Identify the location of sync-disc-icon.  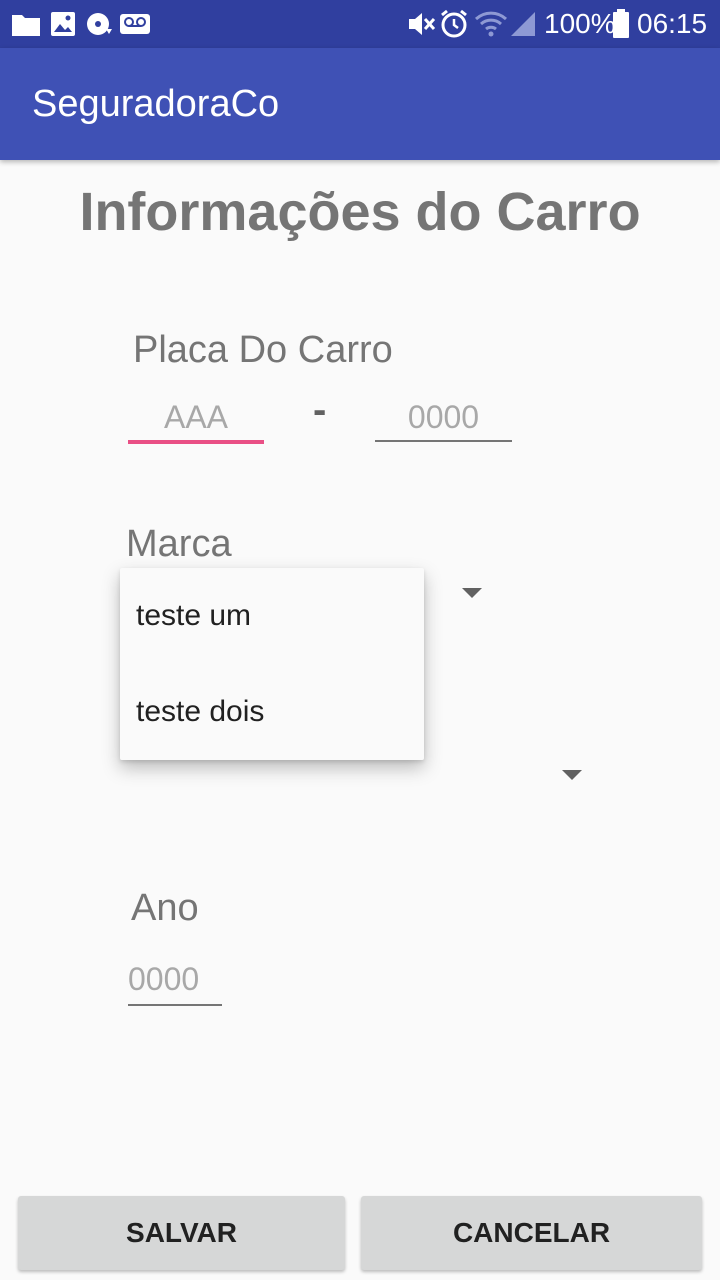
(99, 24).